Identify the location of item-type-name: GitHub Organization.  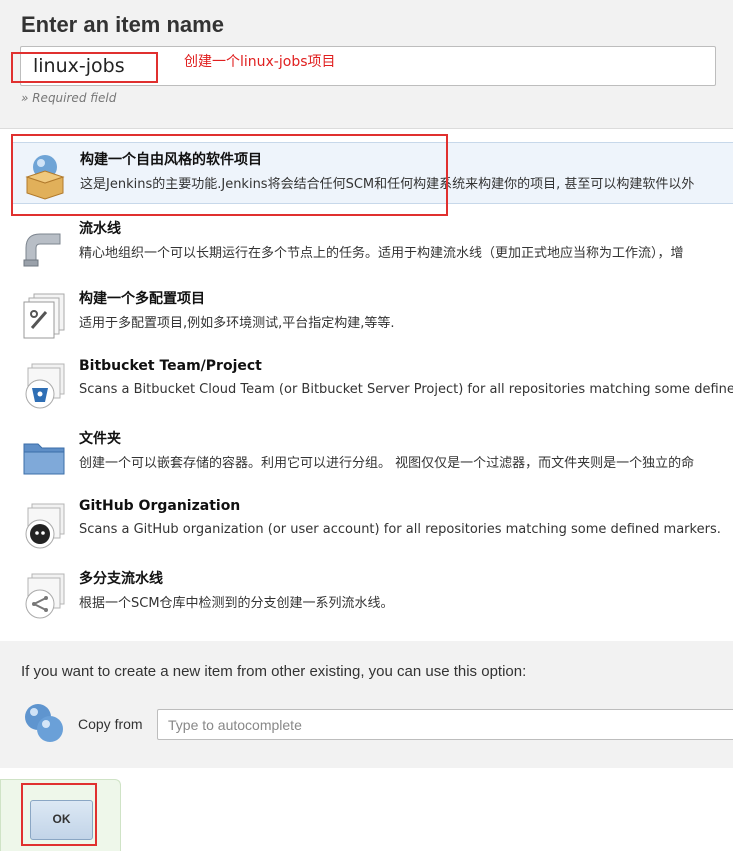
(160, 506).